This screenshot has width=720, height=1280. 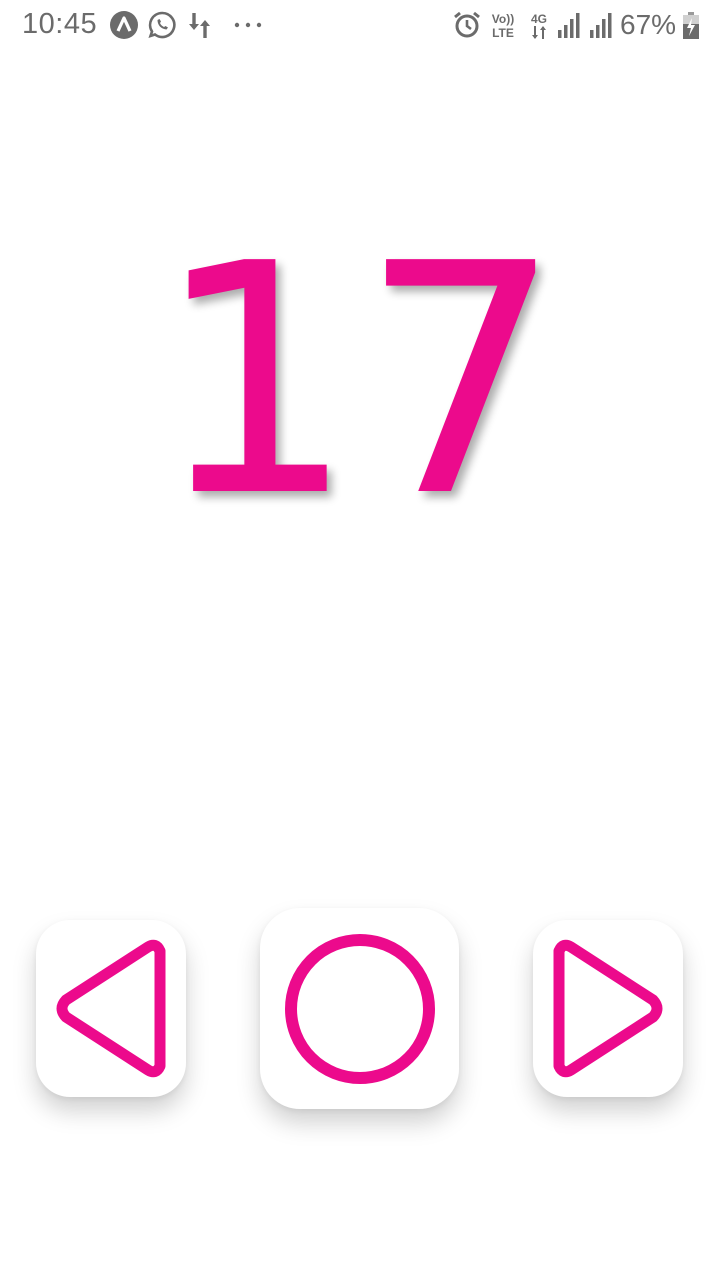 I want to click on whatsapp-icon, so click(x=162, y=25).